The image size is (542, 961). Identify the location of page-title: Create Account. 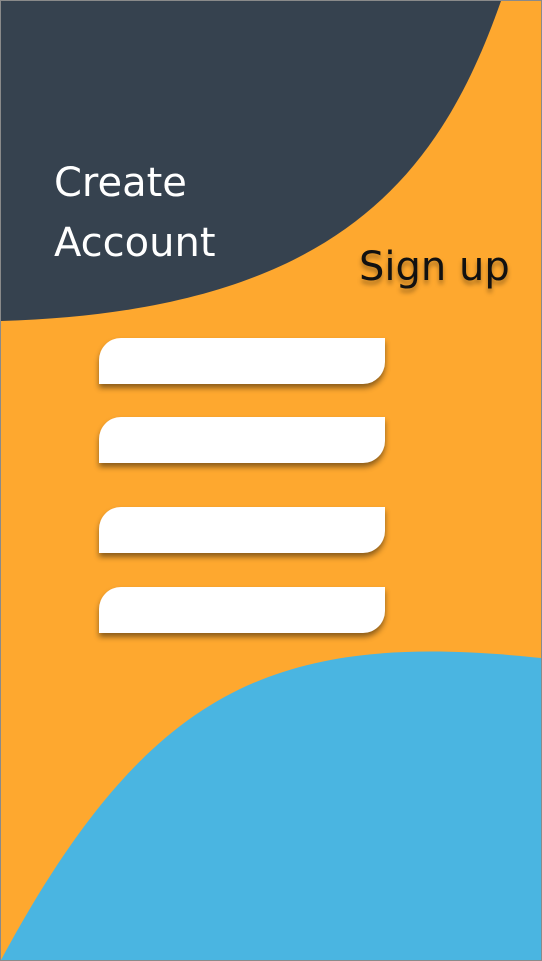
(184, 213).